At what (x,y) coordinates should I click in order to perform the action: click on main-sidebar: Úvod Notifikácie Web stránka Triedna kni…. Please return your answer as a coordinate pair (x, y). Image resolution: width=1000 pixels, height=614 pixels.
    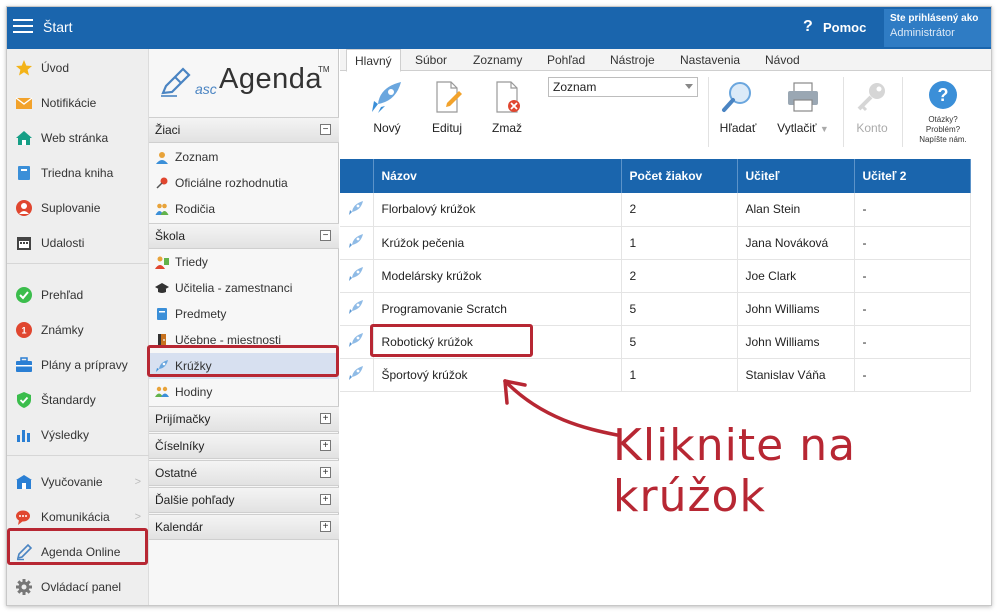
    Looking at the image, I should click on (78, 327).